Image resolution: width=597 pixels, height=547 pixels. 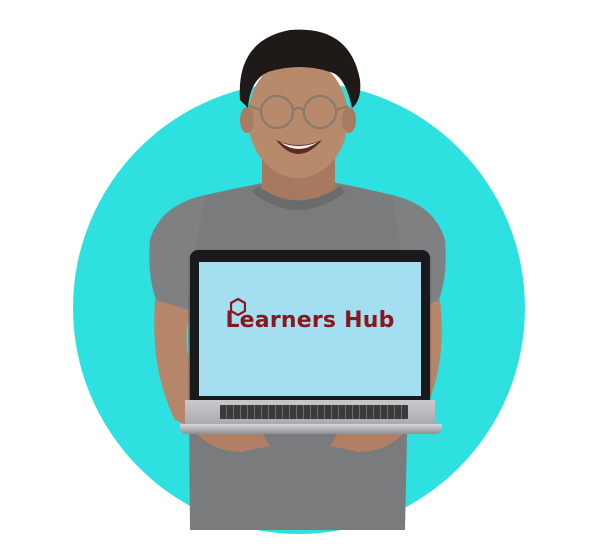 I want to click on brand-wordmark: Learners Hub, so click(x=310, y=320).